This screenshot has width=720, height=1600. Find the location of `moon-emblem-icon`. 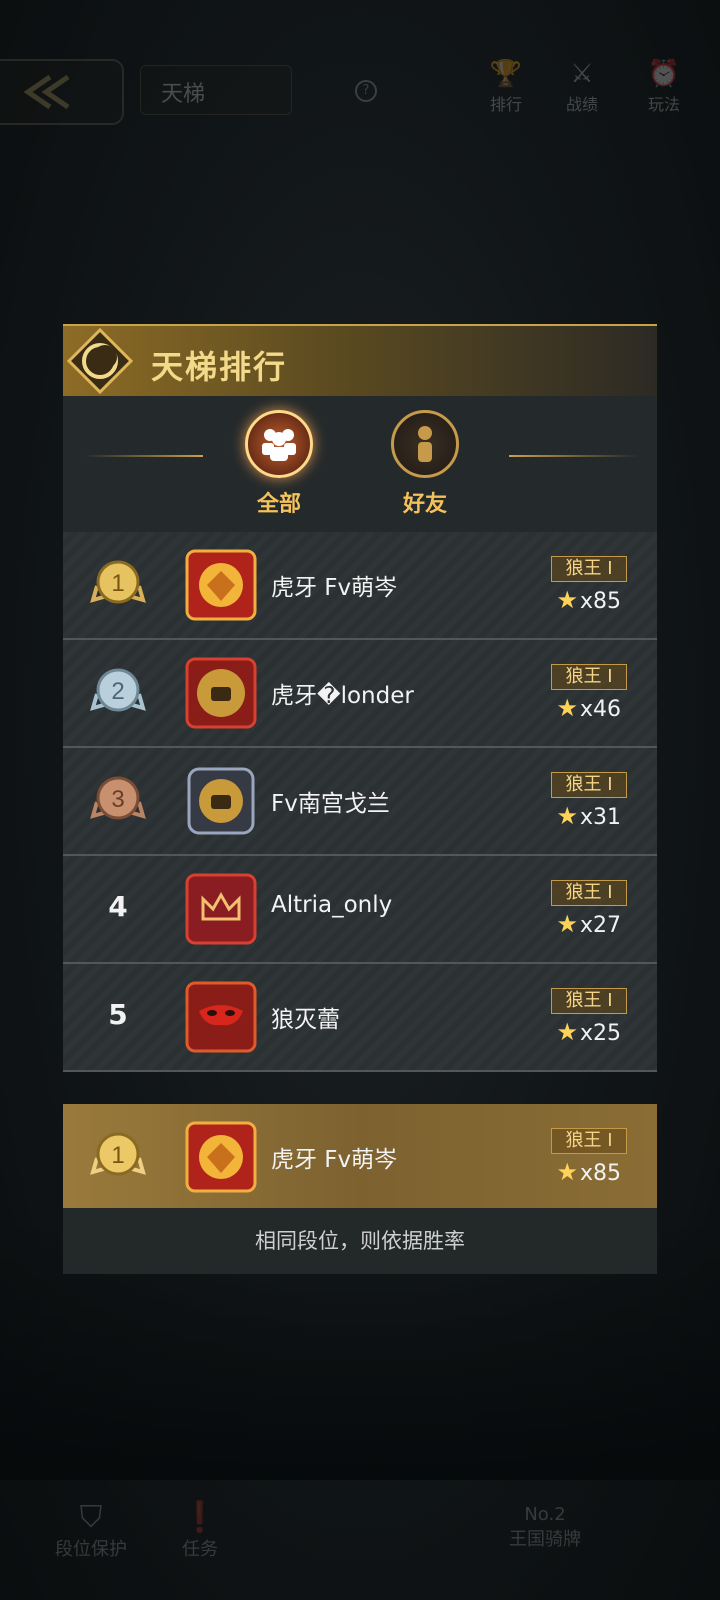

moon-emblem-icon is located at coordinates (100, 361).